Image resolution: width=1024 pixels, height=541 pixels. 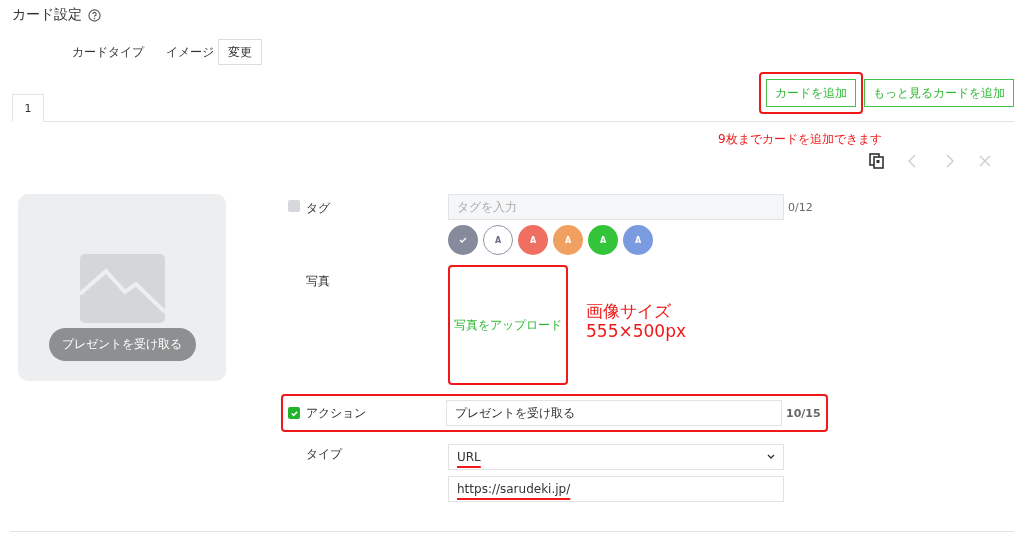 I want to click on help-icon, so click(x=94, y=15).